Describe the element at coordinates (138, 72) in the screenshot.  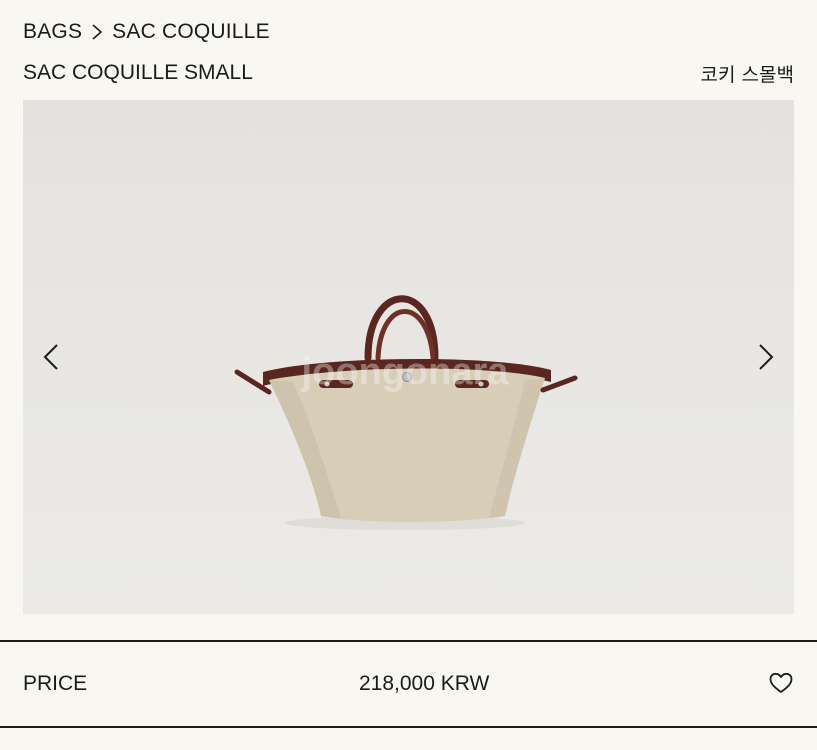
I see `product-title: SAC COQUILLE SMALL` at that location.